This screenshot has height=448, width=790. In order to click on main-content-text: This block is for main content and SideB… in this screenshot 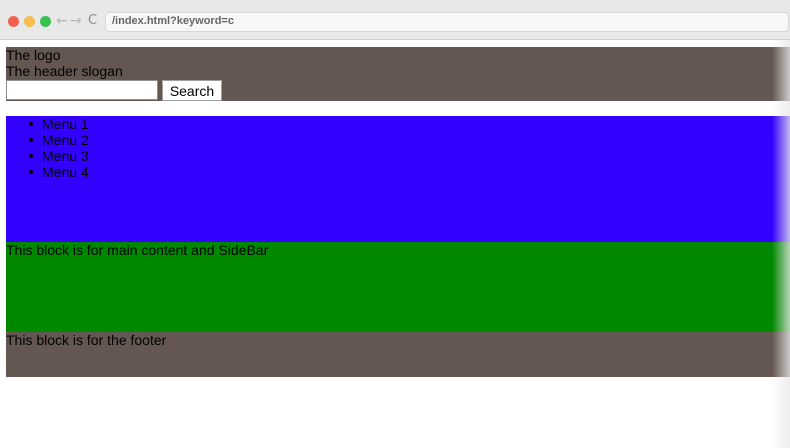, I will do `click(137, 250)`.